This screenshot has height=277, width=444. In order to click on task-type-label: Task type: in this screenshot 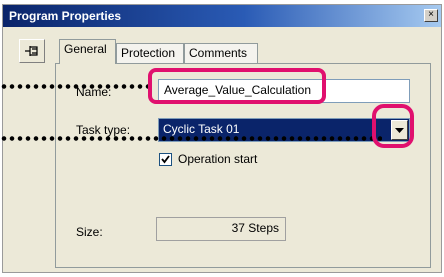, I will do `click(103, 130)`.